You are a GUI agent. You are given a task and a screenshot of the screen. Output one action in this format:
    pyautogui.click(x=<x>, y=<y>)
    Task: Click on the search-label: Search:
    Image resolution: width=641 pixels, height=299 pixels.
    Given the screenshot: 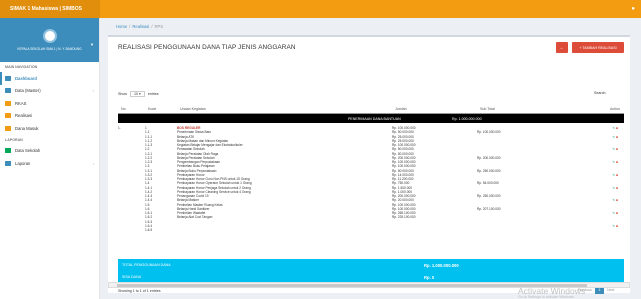 What is the action you would take?
    pyautogui.click(x=600, y=93)
    